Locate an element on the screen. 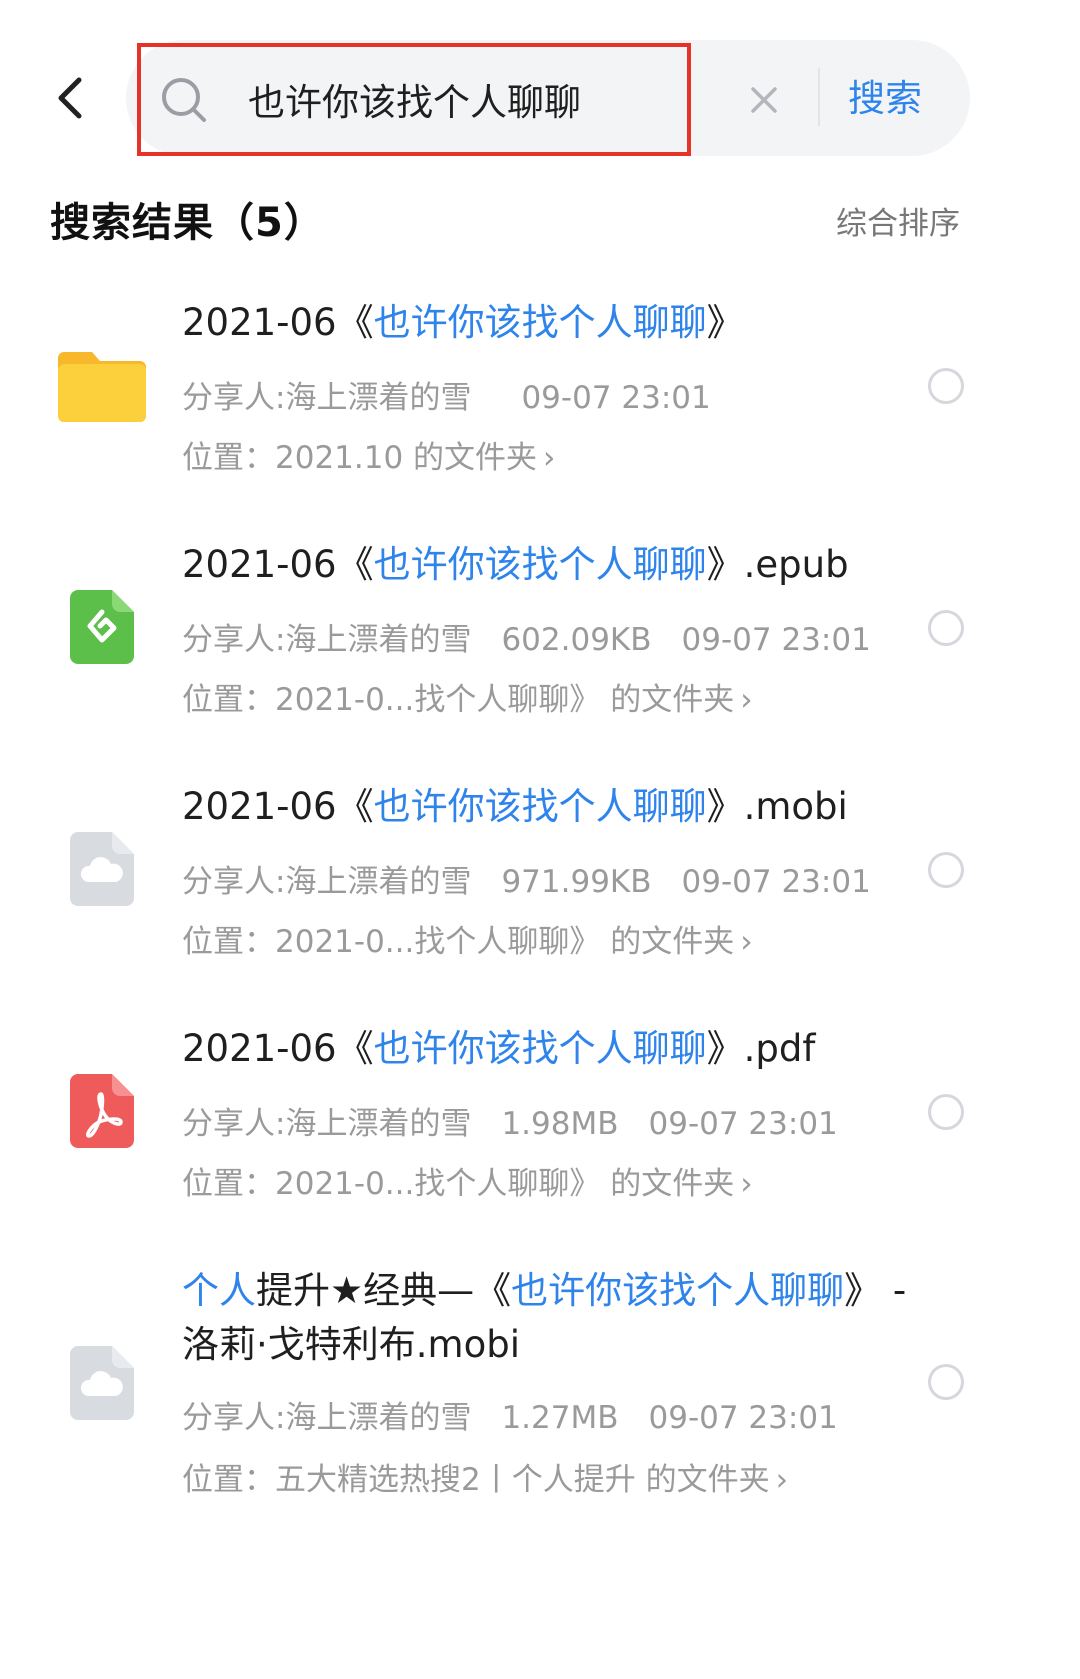 This screenshot has width=1080, height=1679. results-title: 搜索结果（5） is located at coordinates (187, 223).